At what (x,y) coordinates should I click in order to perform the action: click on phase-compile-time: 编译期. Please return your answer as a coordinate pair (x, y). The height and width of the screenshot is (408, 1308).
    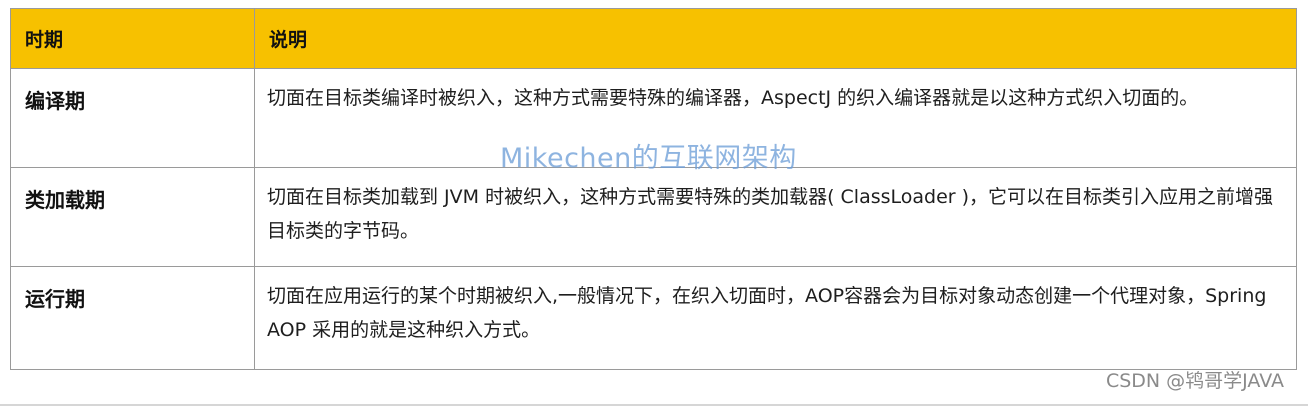
    Looking at the image, I should click on (132, 118).